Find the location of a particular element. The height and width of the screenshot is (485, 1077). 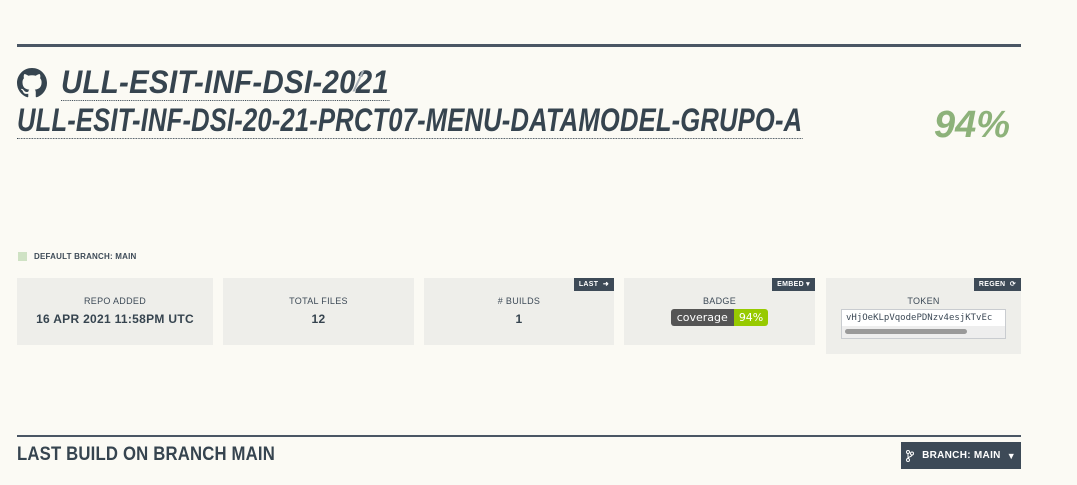

last-build-button-label: LAST is located at coordinates (588, 284).